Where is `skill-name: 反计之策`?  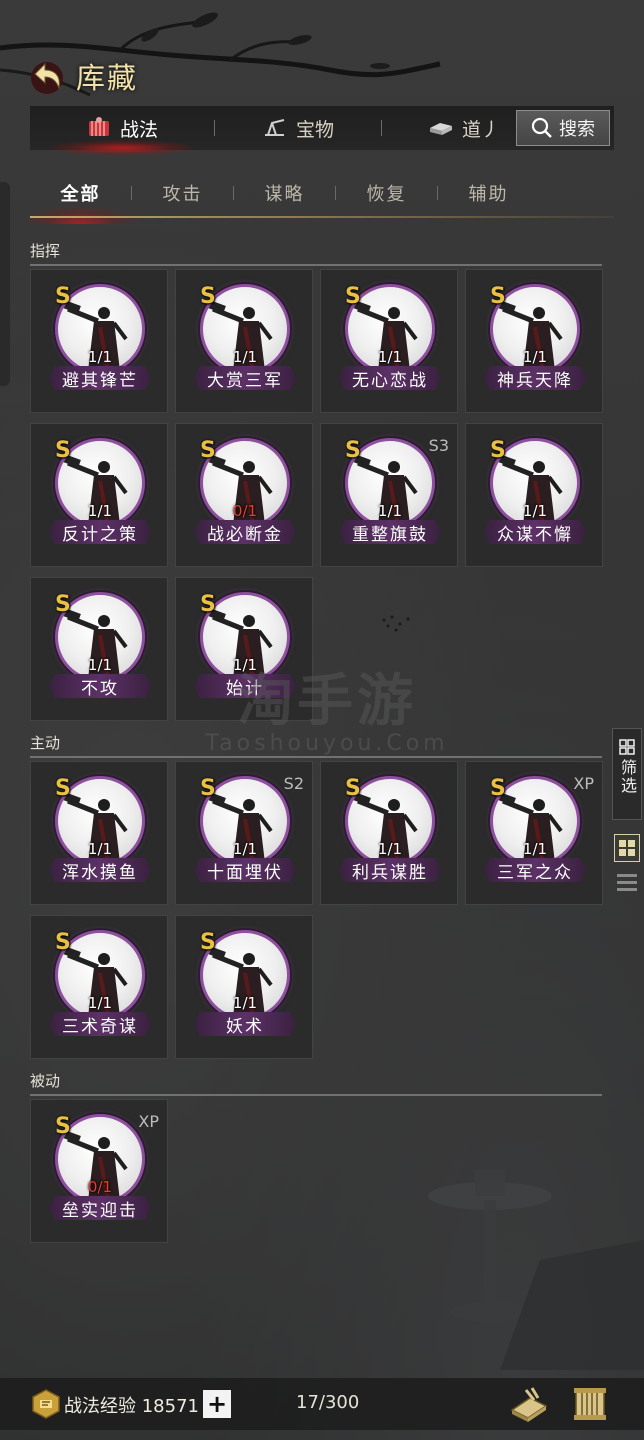
skill-name: 反计之策 is located at coordinates (100, 532).